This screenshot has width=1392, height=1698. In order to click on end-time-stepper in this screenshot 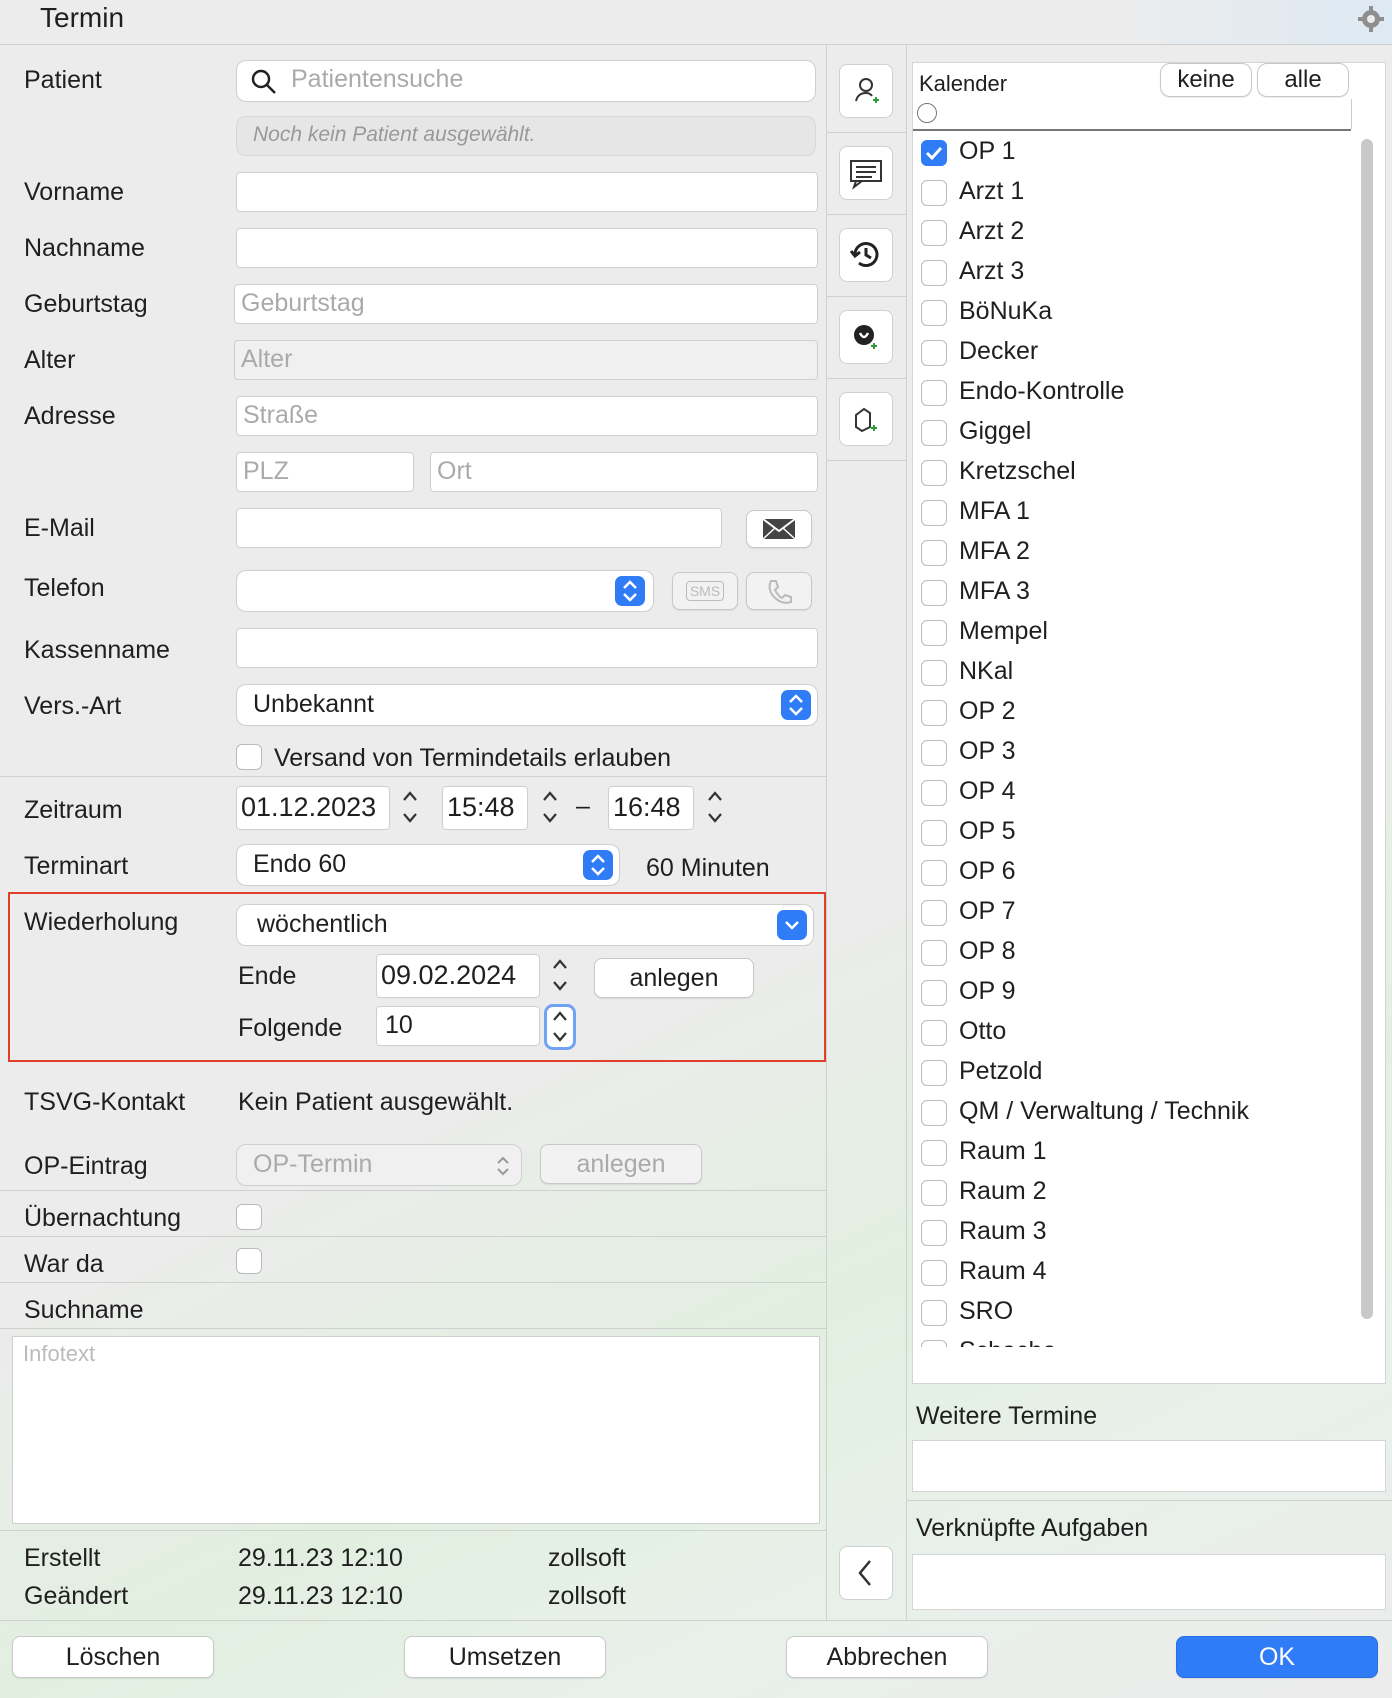, I will do `click(715, 807)`.